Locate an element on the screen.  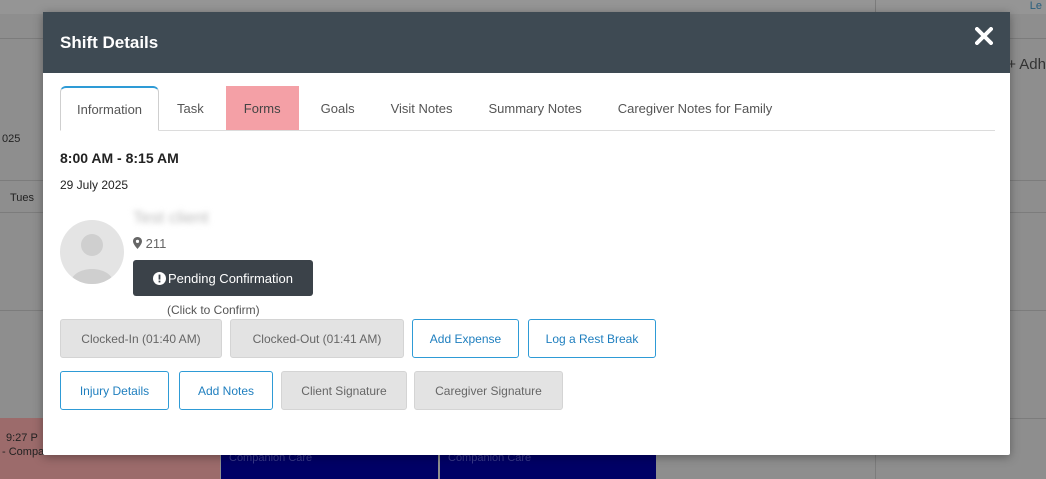
tab-forms: Forms is located at coordinates (262, 108).